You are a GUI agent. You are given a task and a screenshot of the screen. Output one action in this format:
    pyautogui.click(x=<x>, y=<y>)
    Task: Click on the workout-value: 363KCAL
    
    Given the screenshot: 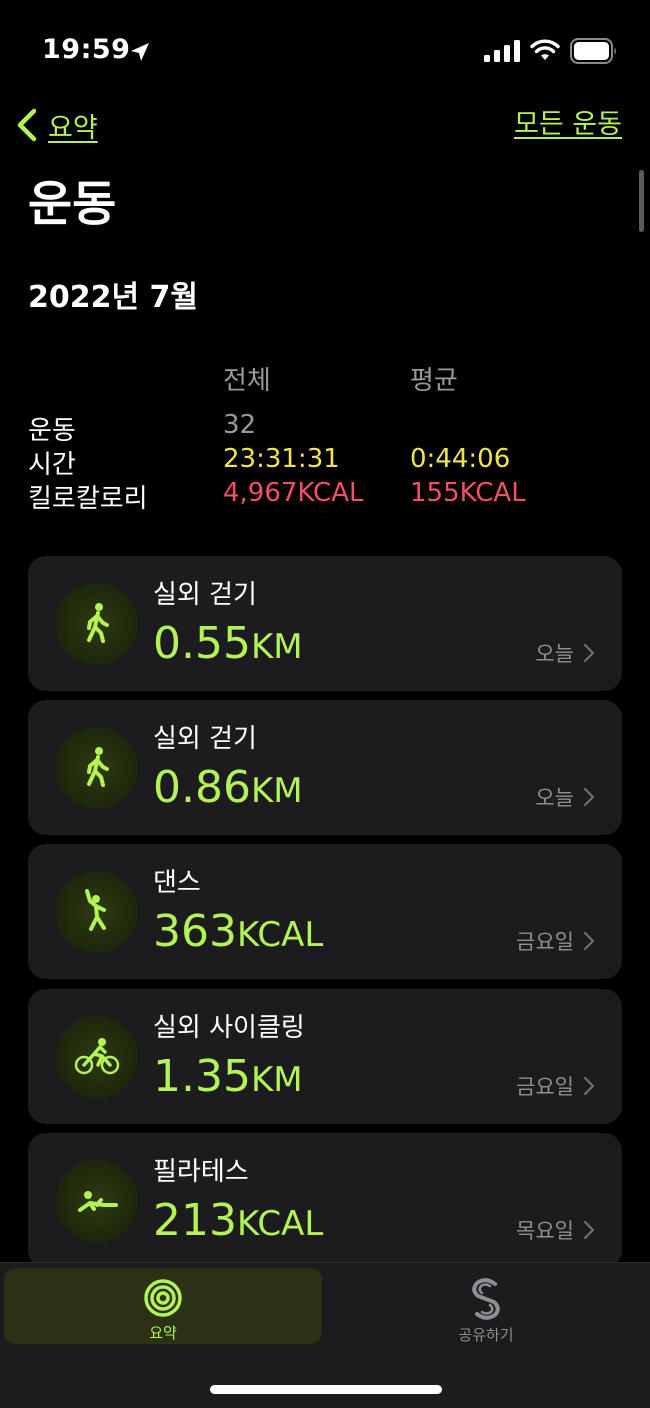 What is the action you would take?
    pyautogui.click(x=238, y=931)
    